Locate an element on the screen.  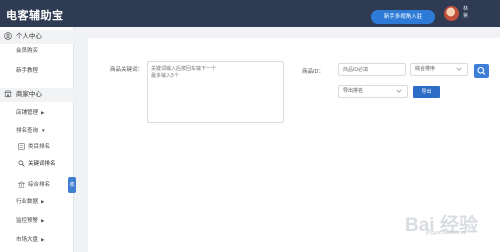
sidebar-item-rank-query: 排名查询 ▼ is located at coordinates (37, 131).